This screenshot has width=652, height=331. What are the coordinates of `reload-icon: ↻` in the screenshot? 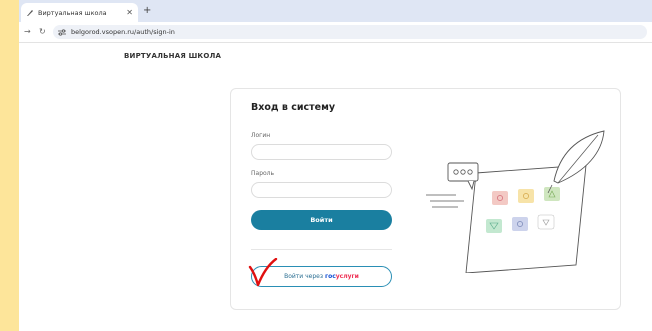 It's located at (42, 32).